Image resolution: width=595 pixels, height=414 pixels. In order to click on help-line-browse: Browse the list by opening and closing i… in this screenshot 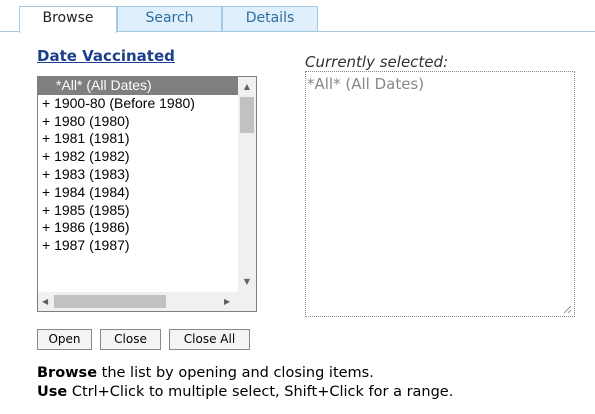, I will do `click(205, 373)`.